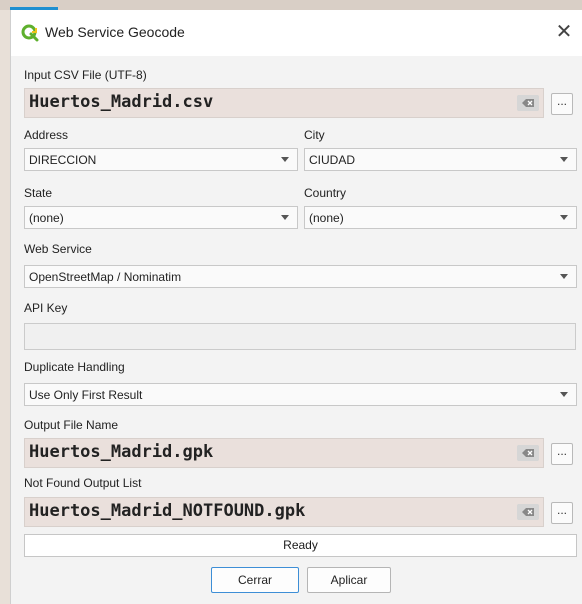 Image resolution: width=582 pixels, height=604 pixels. What do you see at coordinates (85, 75) in the screenshot?
I see `input-csv-label: Input CSV File (UTF-8)` at bounding box center [85, 75].